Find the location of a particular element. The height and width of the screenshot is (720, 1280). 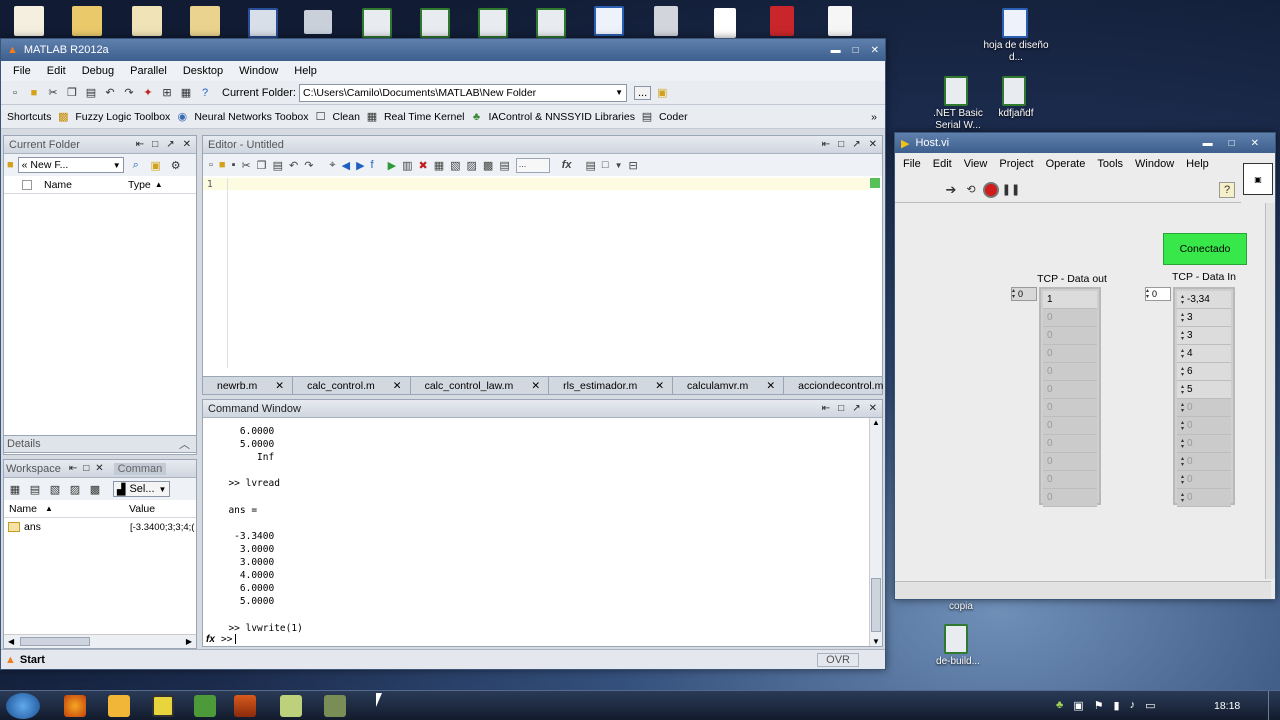

tray-labview-icon: ▣ is located at coordinates (1078, 705).